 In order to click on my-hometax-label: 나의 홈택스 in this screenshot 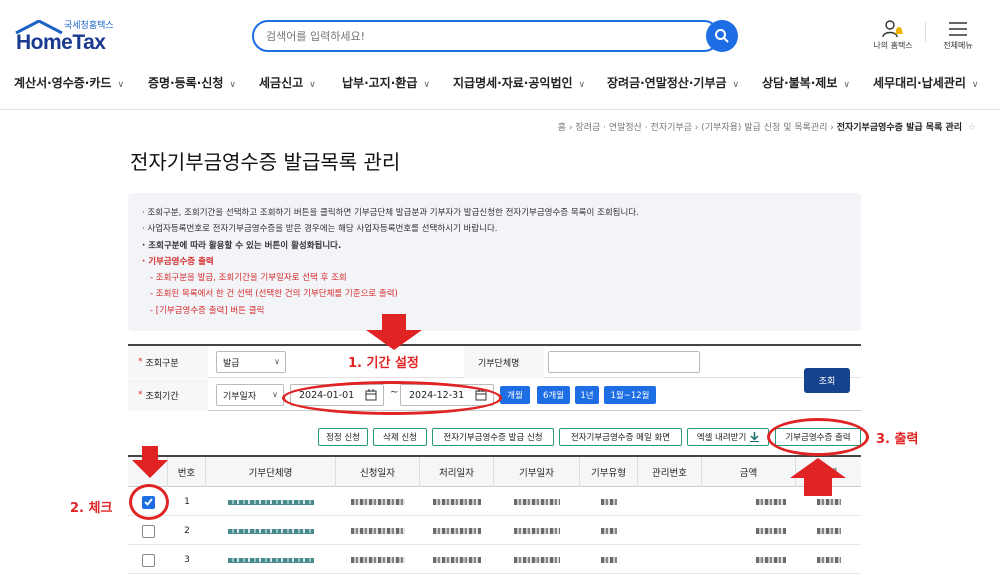, I will do `click(893, 45)`.